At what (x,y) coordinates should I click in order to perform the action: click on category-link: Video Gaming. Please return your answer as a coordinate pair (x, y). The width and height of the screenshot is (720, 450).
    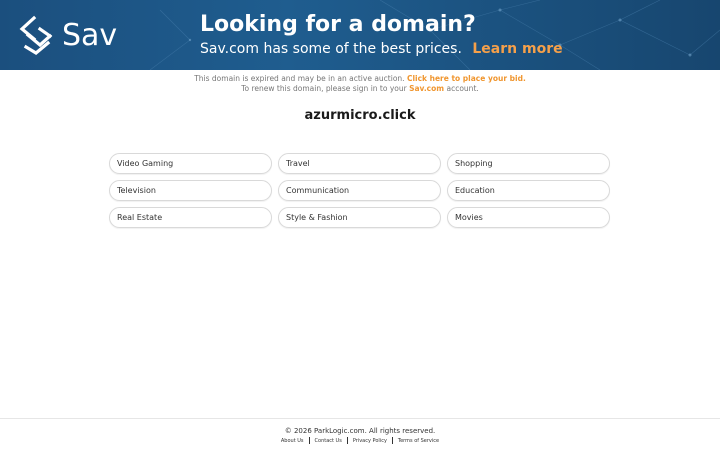
    Looking at the image, I should click on (190, 163).